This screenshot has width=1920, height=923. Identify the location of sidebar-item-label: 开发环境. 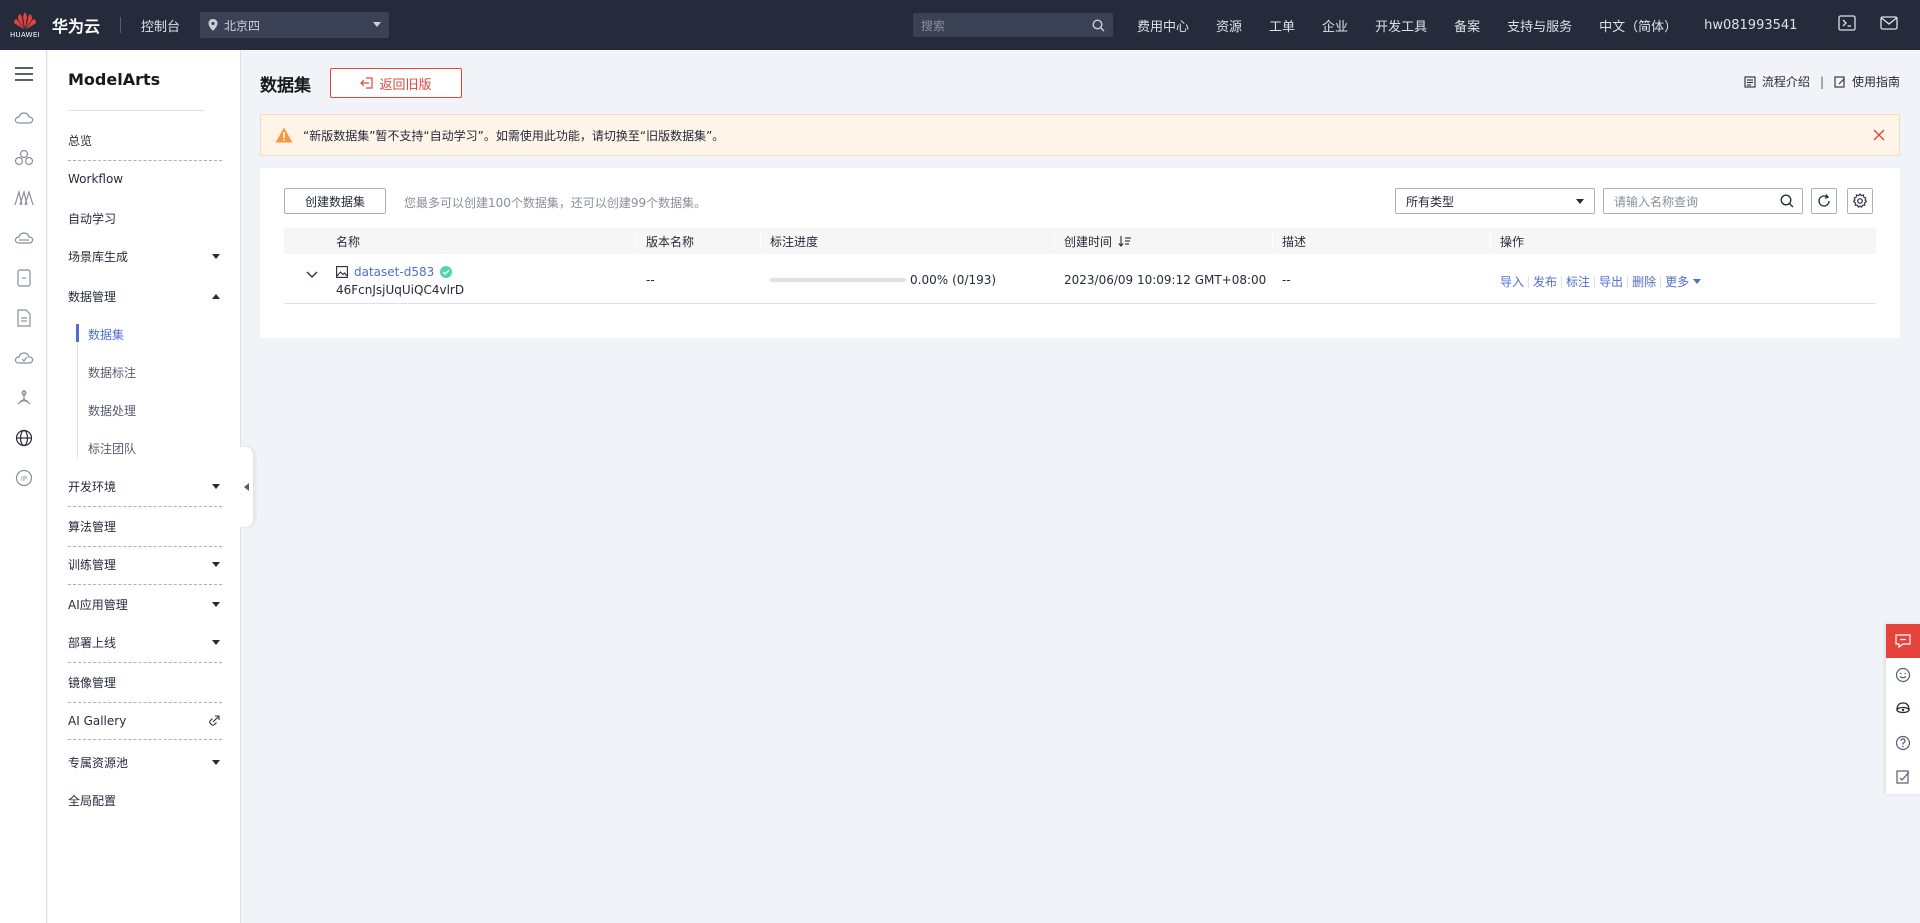
(92, 487).